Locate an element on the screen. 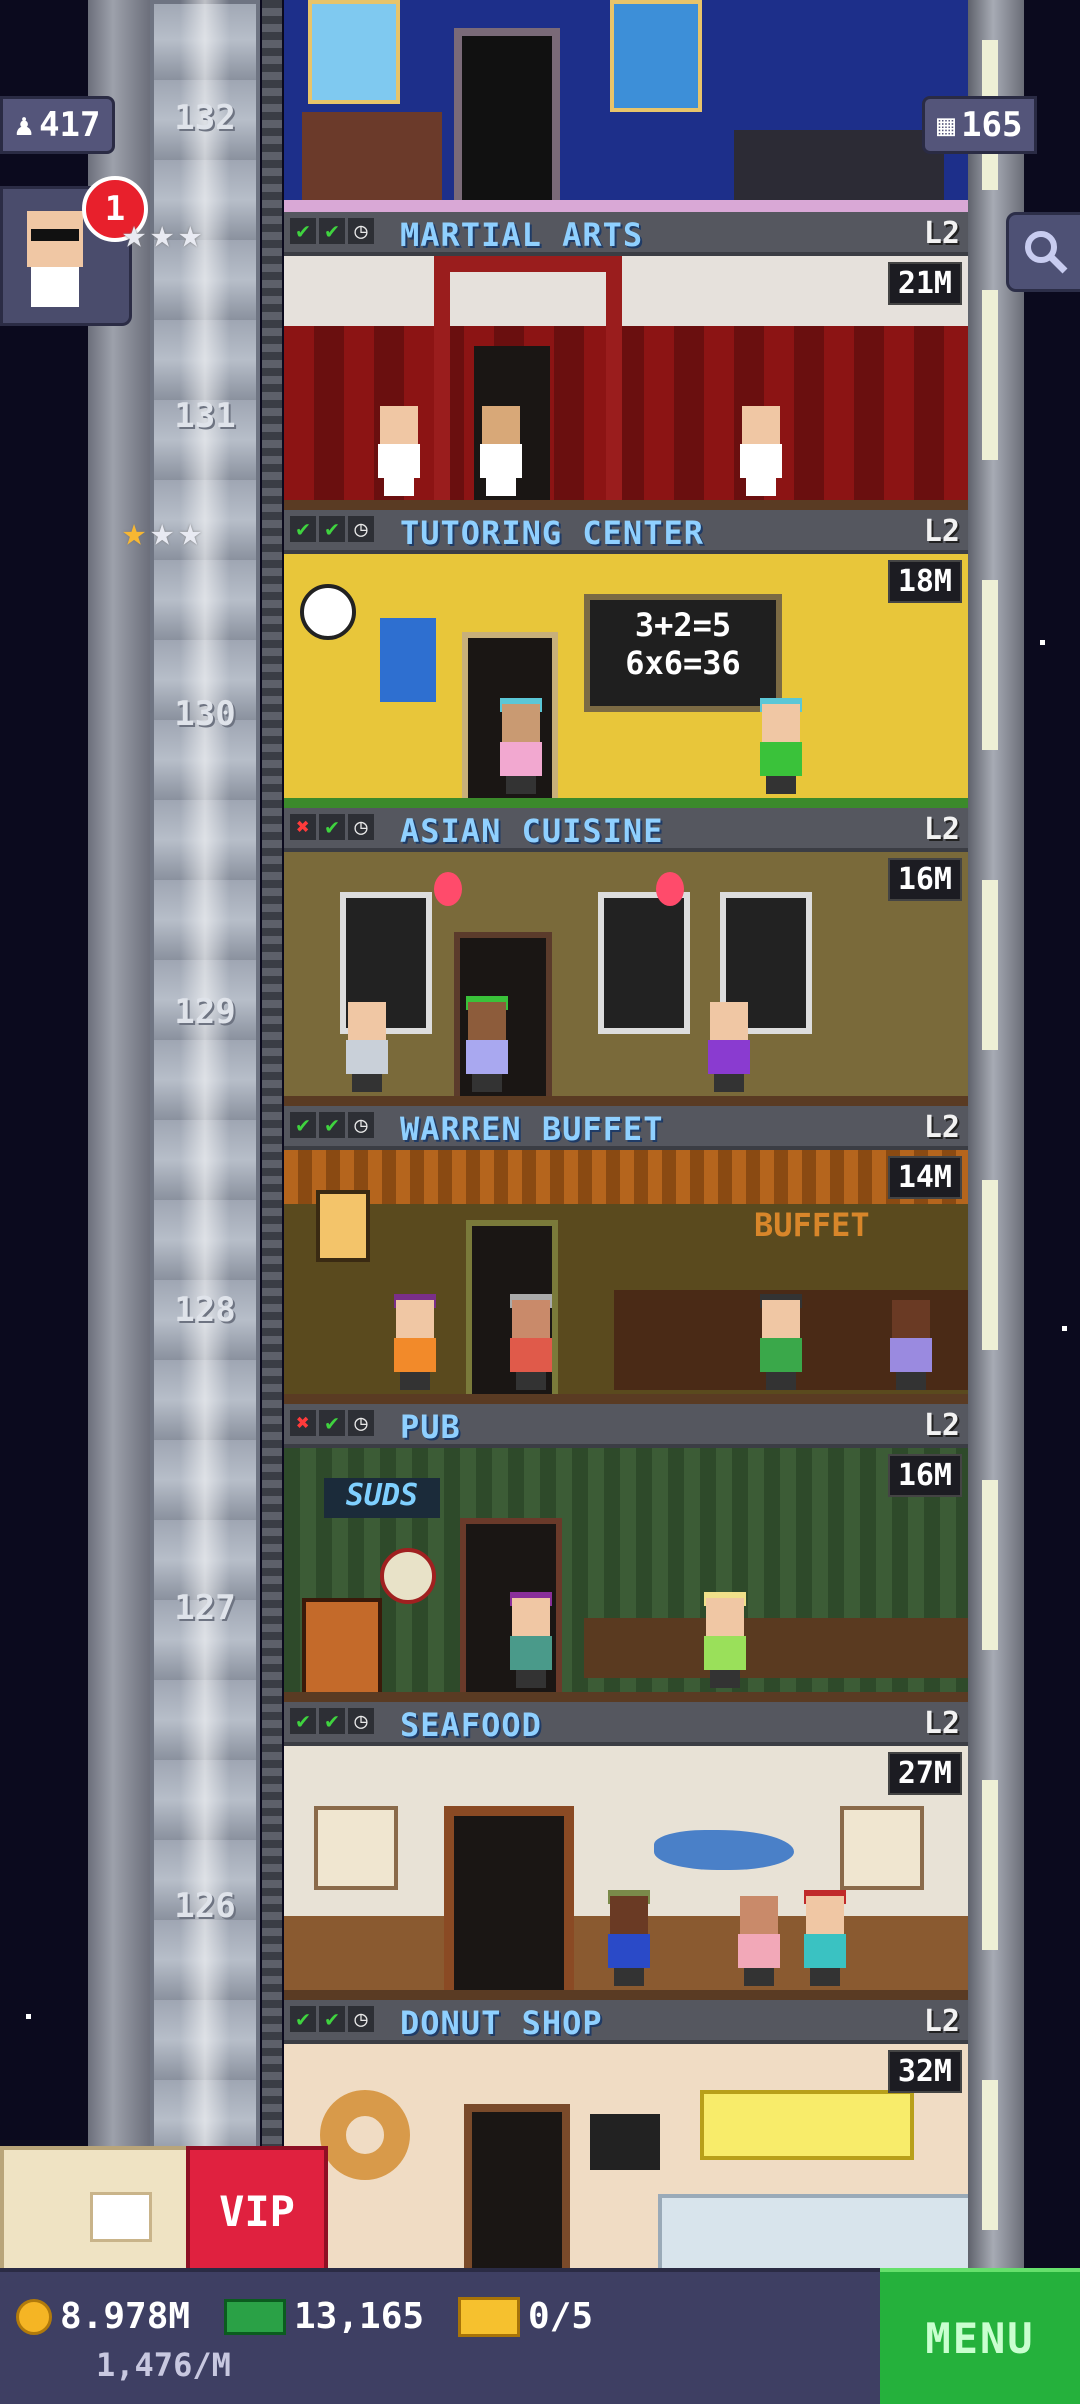 The height and width of the screenshot is (2404, 1080). floor-income: 14M is located at coordinates (924, 1177).